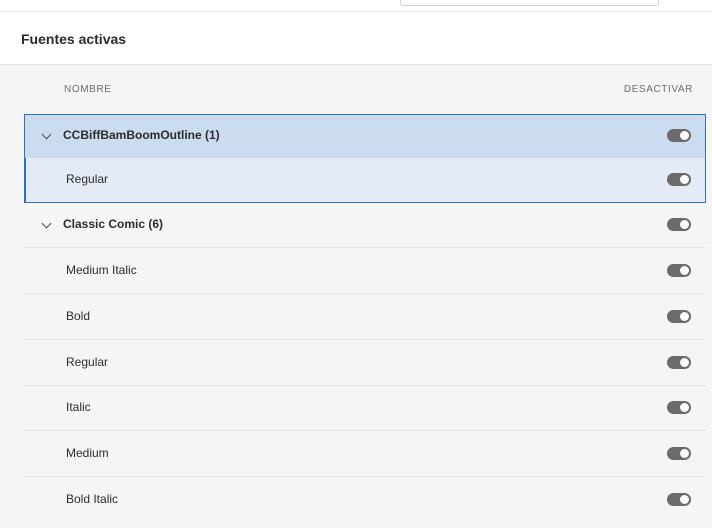  Describe the element at coordinates (365, 225) in the screenshot. I see `font-family-row-classic-comic: Classic Comic (6)` at that location.